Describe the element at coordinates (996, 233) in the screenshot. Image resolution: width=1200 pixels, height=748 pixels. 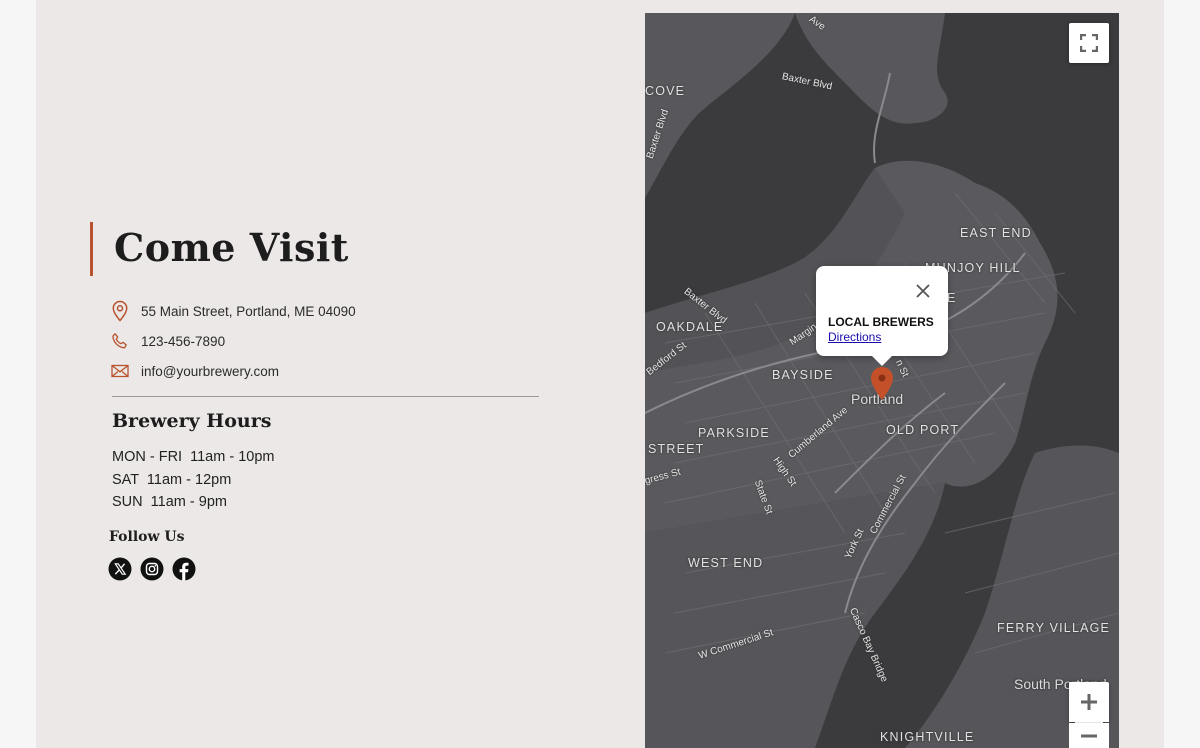
I see `map-label-east-end: EAST END` at that location.